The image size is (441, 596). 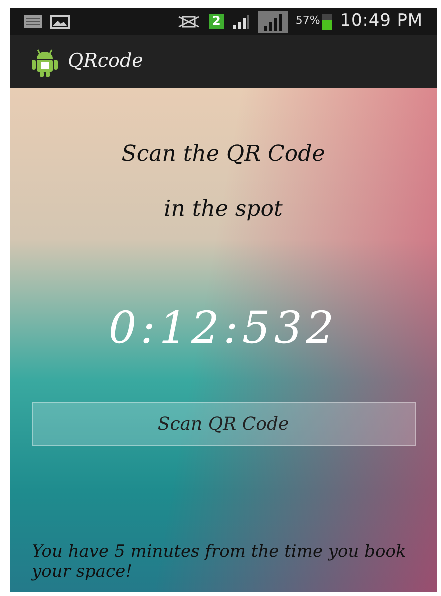 I want to click on sim-badge: 2, so click(x=216, y=21).